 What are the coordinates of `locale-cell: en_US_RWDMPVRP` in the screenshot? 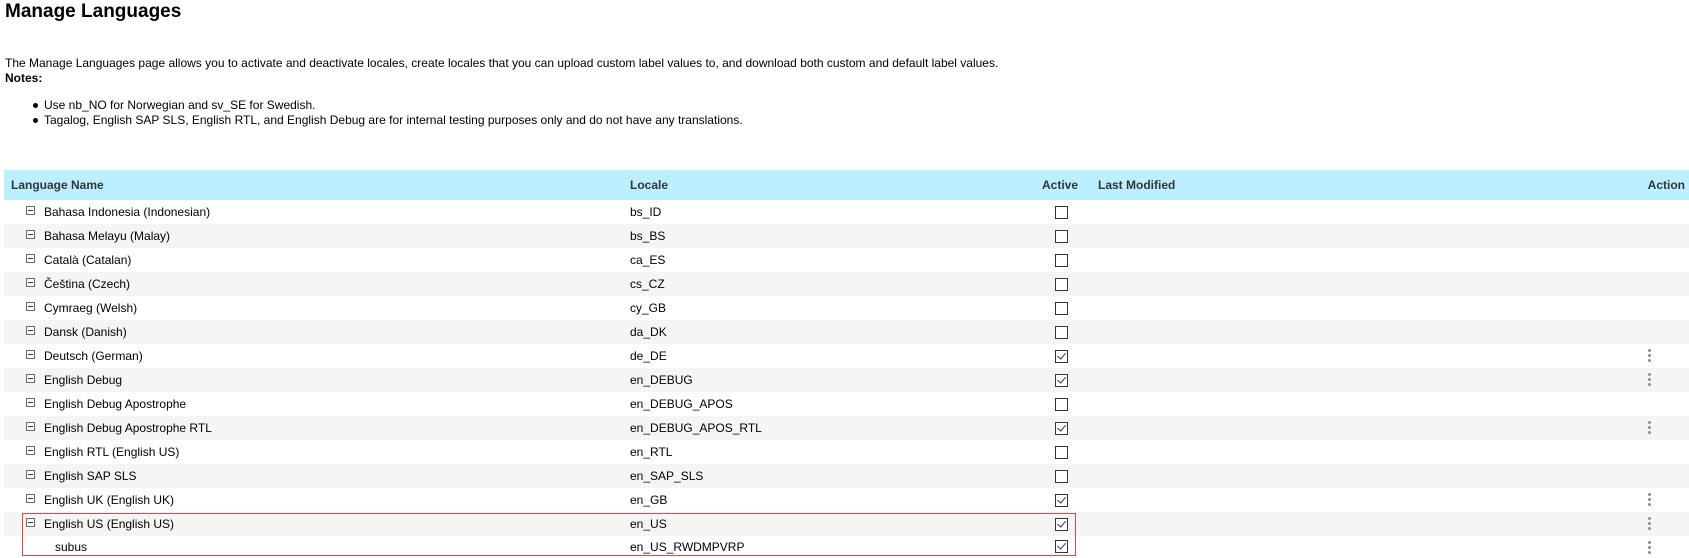 It's located at (687, 547).